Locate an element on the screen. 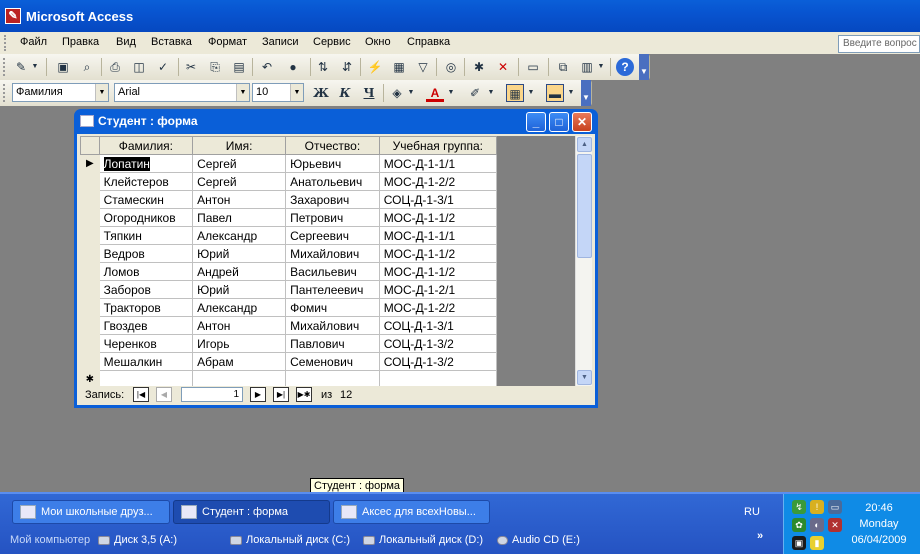 The width and height of the screenshot is (920, 554). column-header-patronymic: Отчество: is located at coordinates (332, 145).